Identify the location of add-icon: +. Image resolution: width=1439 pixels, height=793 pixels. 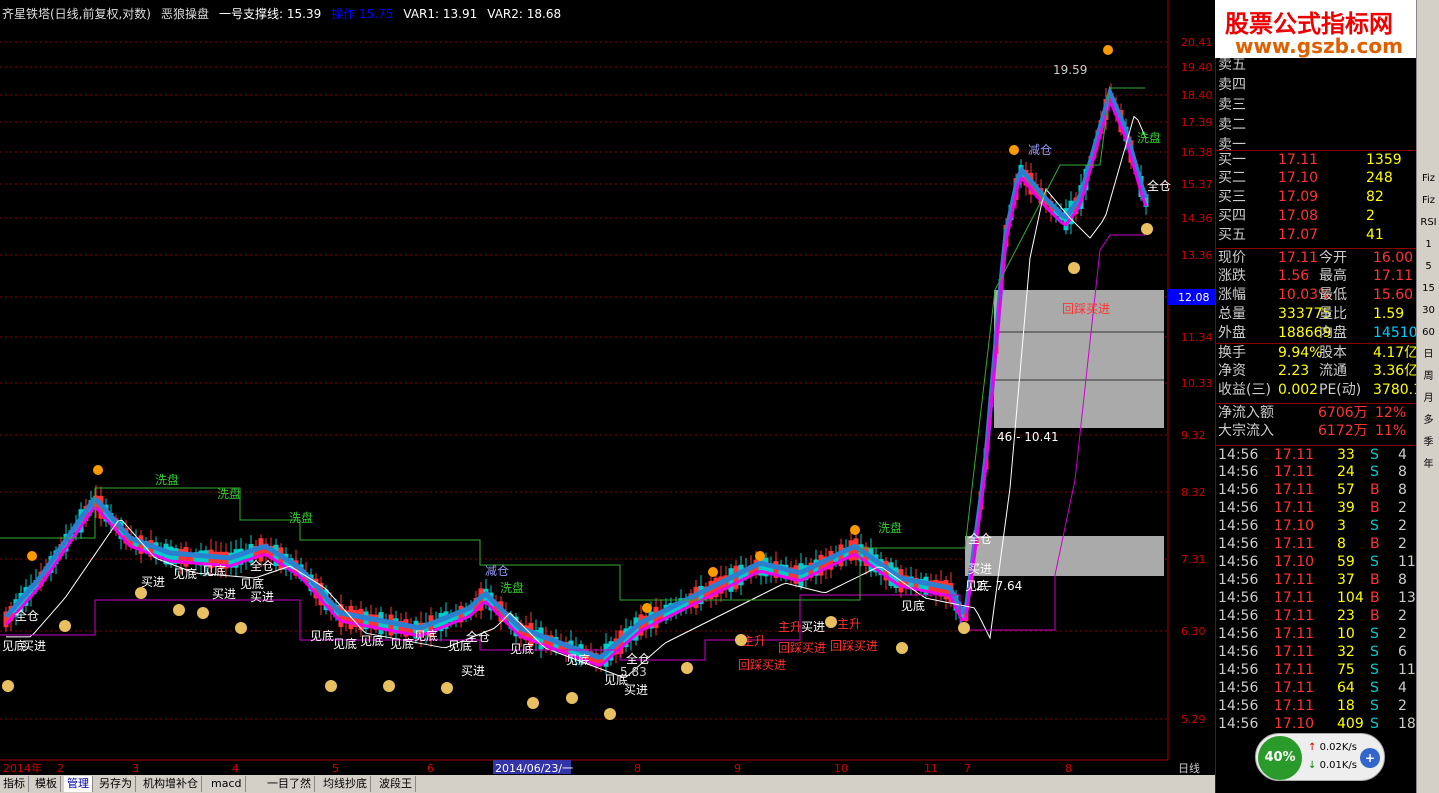
(1370, 758).